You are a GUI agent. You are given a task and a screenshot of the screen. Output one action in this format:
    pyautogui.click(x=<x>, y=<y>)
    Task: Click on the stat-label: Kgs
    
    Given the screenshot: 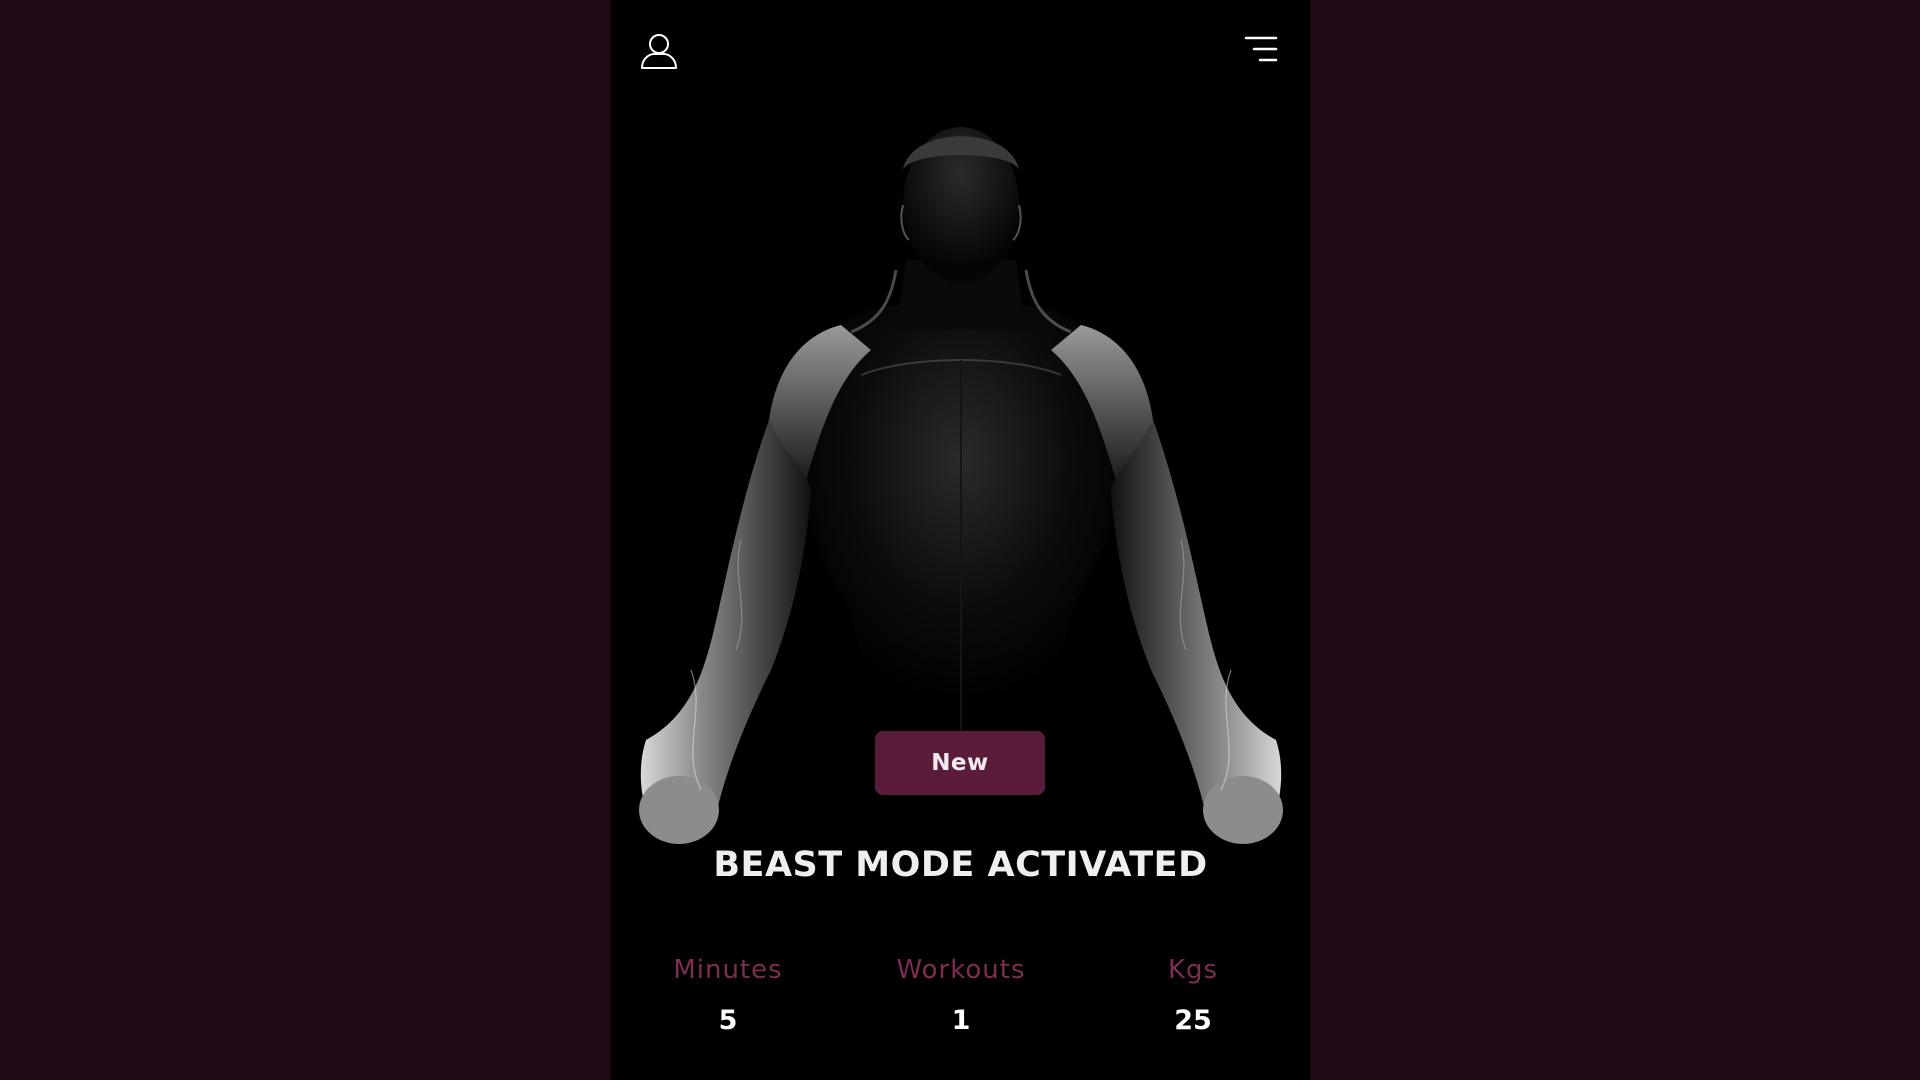 What is the action you would take?
    pyautogui.click(x=1193, y=970)
    